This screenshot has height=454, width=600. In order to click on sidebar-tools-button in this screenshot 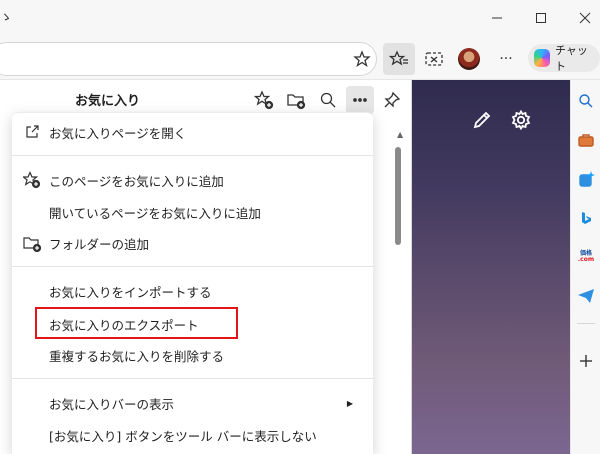, I will do `click(586, 179)`.